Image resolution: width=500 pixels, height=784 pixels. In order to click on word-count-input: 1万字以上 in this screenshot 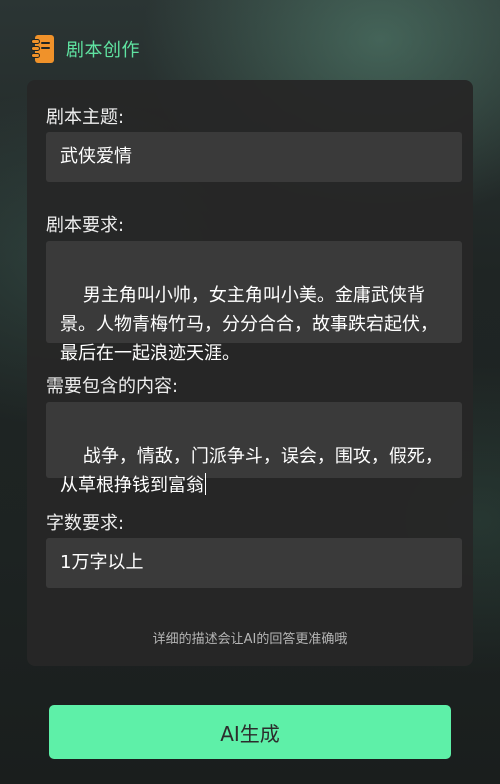, I will do `click(254, 563)`.